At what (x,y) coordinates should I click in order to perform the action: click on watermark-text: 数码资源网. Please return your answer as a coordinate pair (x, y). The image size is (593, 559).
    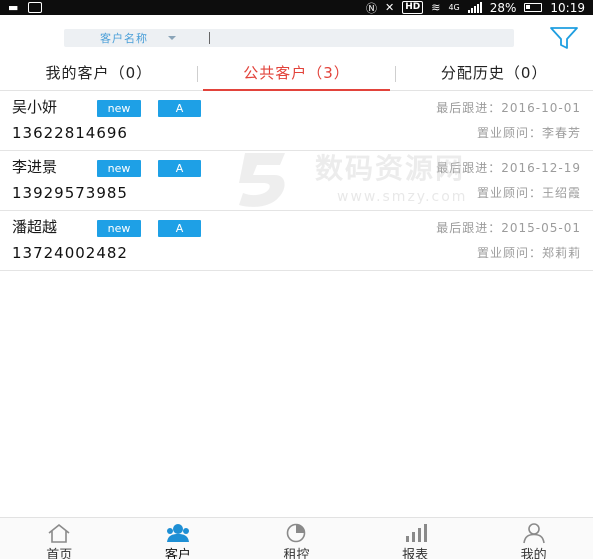
    Looking at the image, I should click on (390, 168).